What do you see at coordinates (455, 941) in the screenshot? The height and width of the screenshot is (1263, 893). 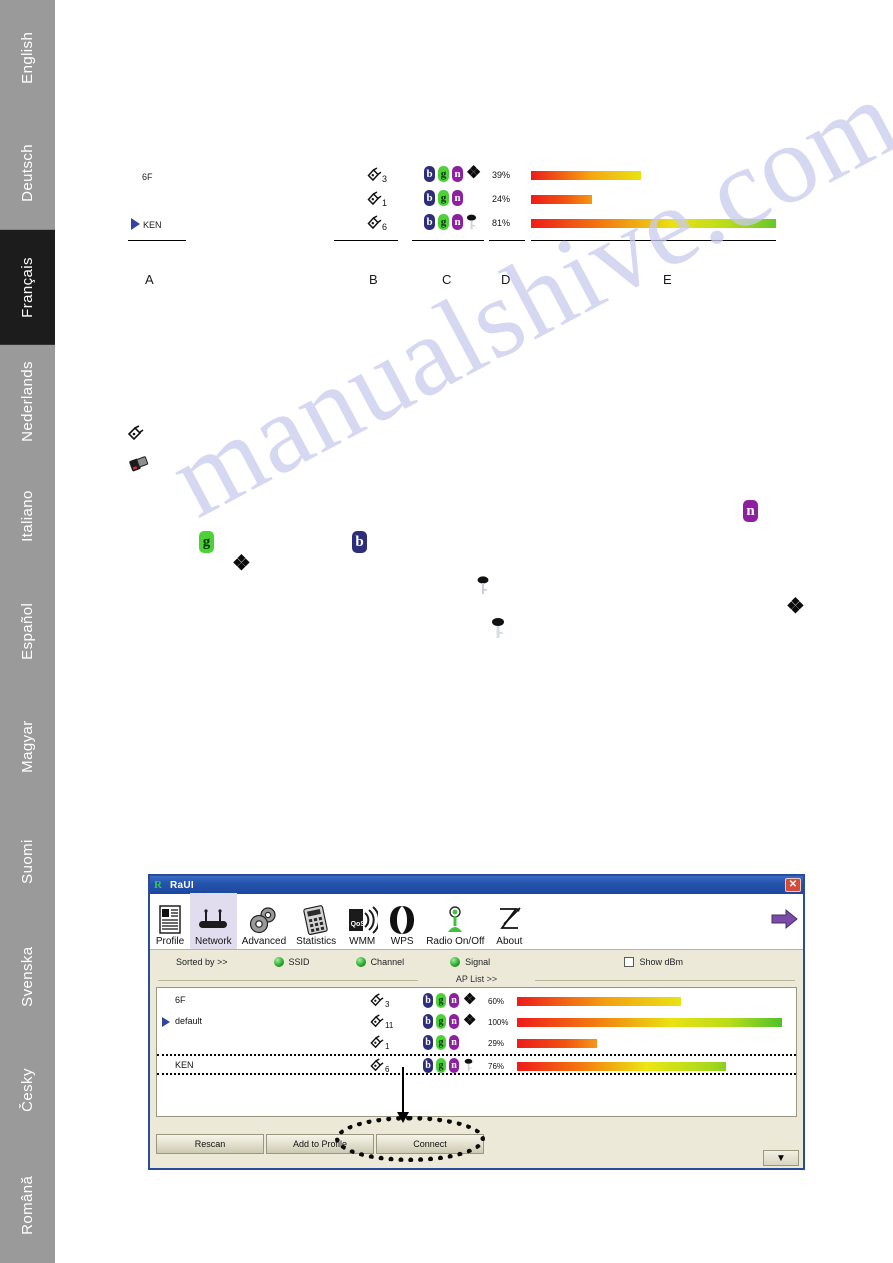 I see `tab-label: Radio On/Off` at bounding box center [455, 941].